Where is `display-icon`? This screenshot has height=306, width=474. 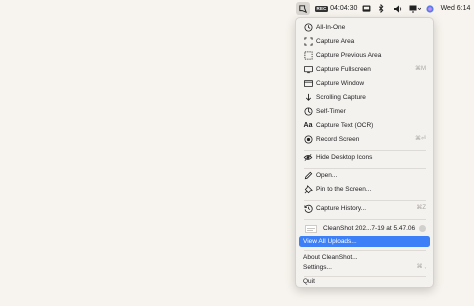 display-icon is located at coordinates (415, 8).